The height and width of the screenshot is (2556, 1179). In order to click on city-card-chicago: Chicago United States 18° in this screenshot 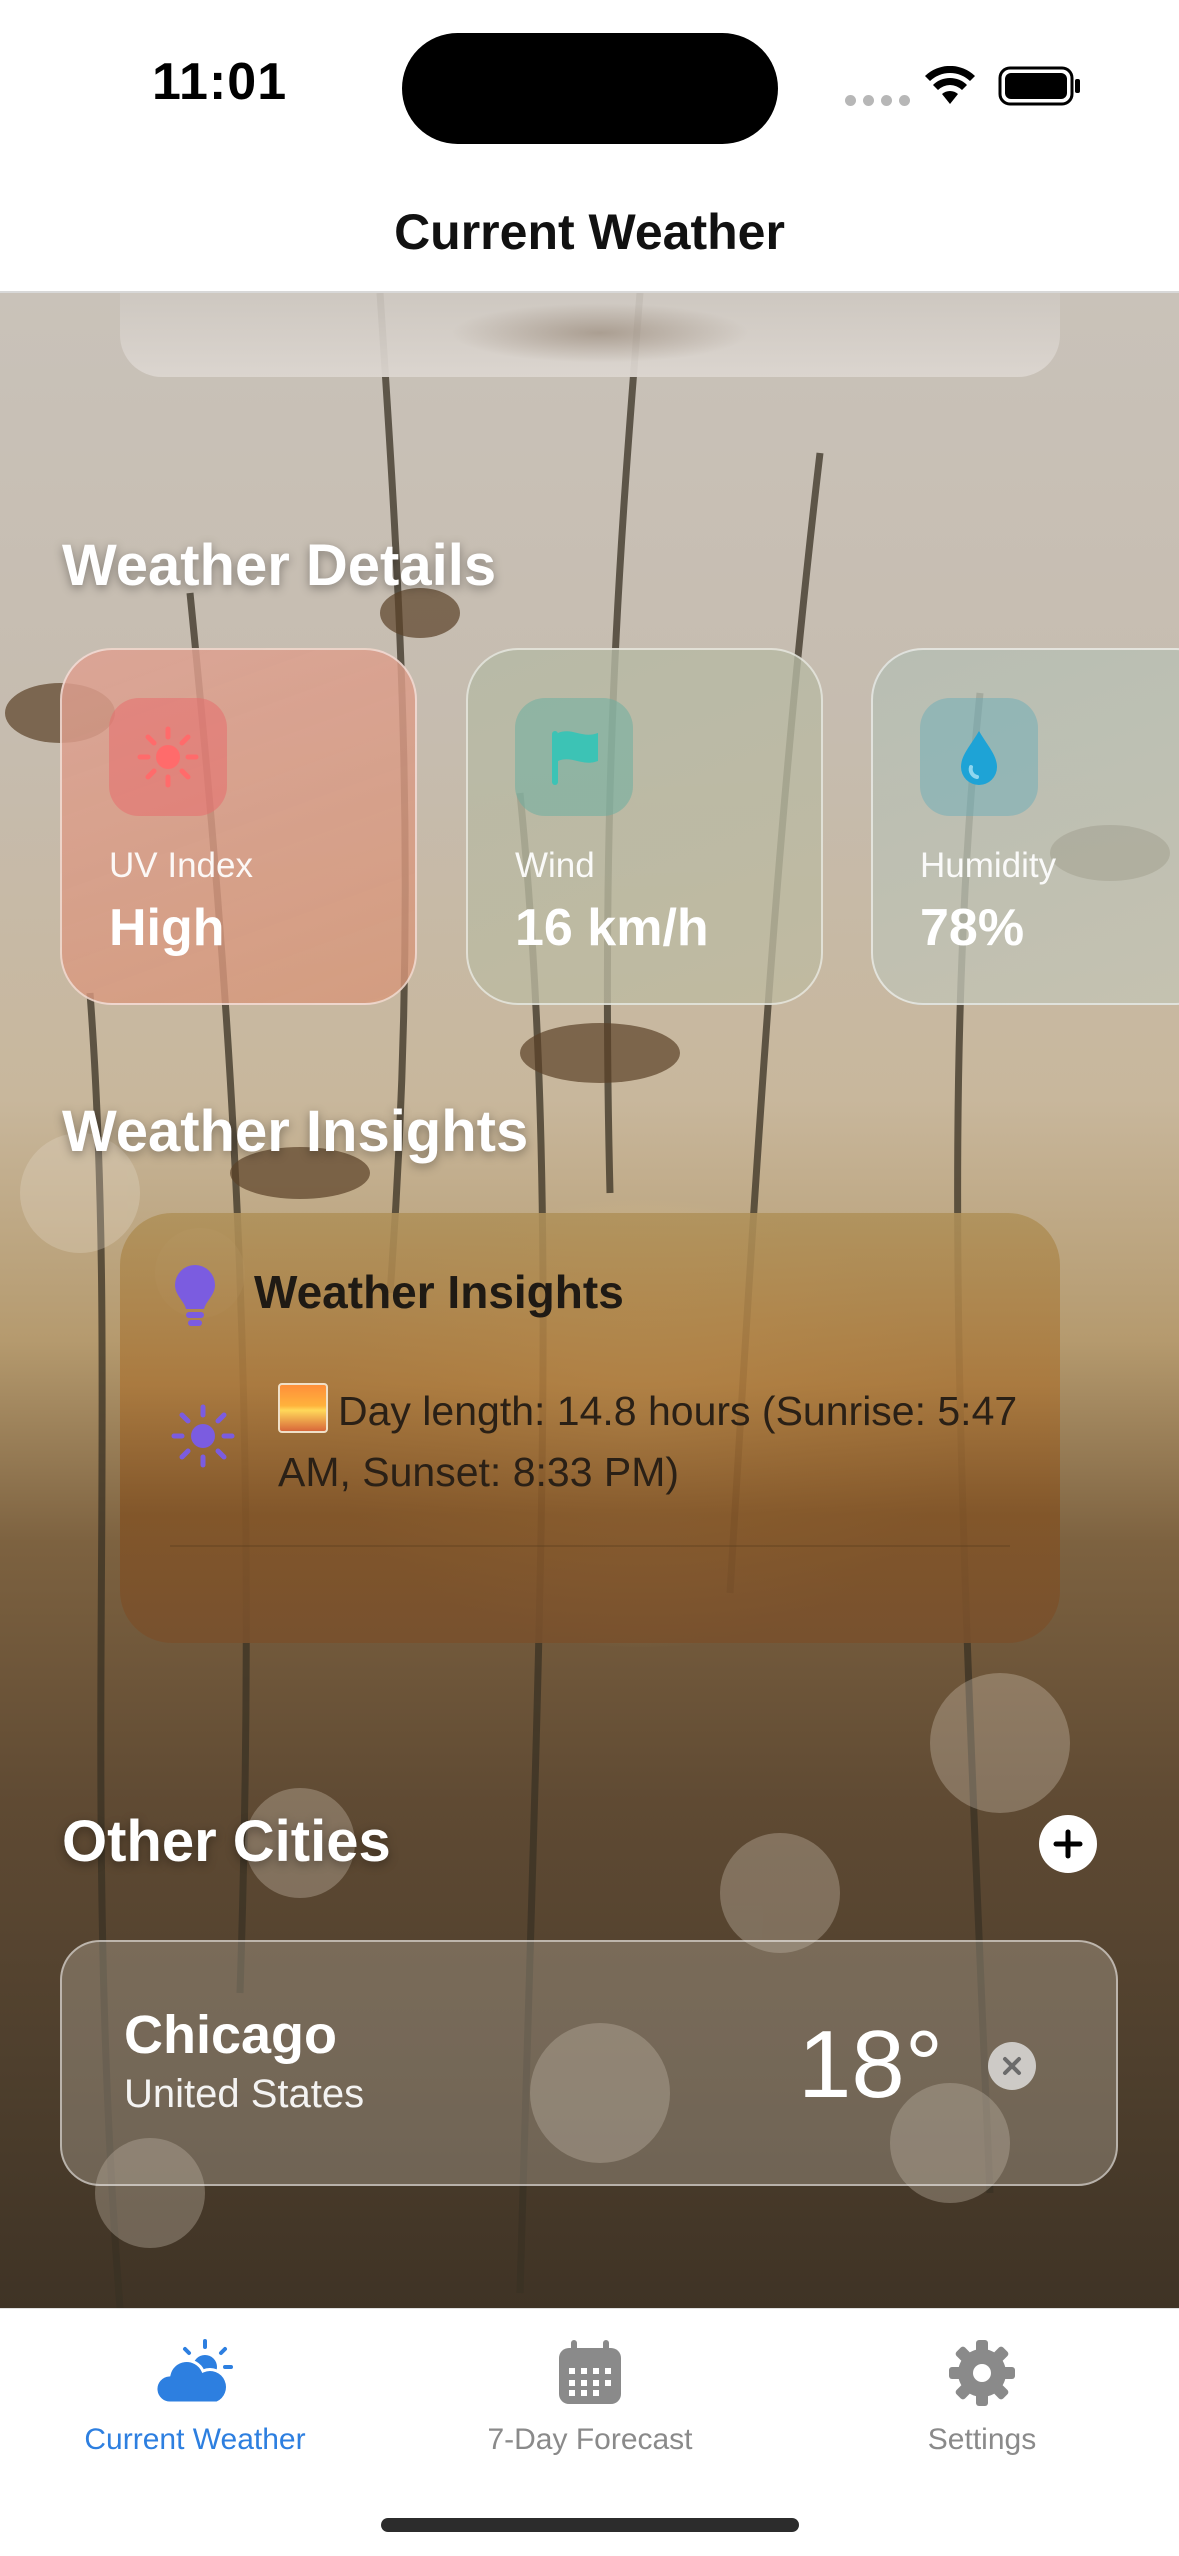, I will do `click(589, 2063)`.